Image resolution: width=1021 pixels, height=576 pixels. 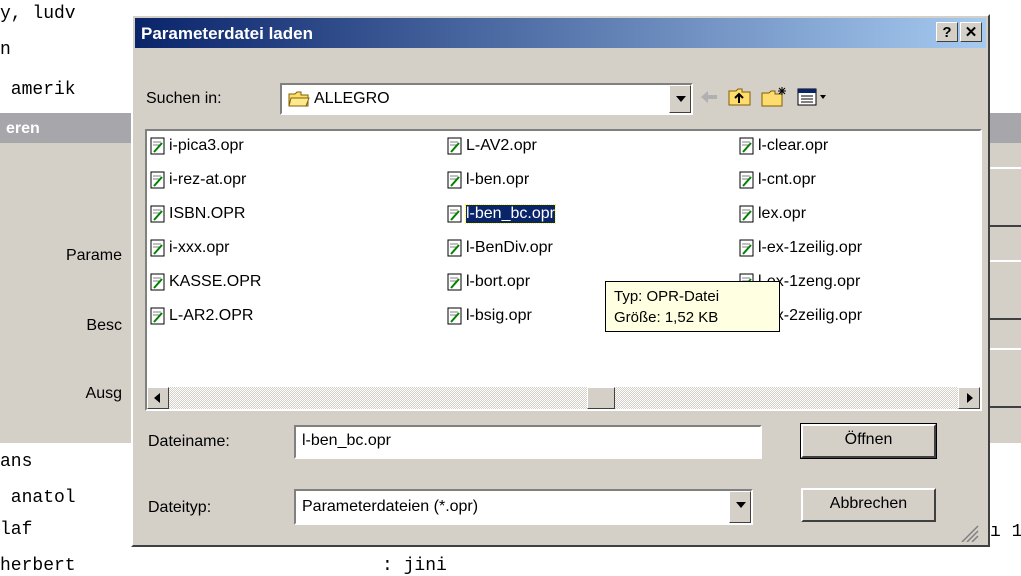 What do you see at coordinates (774, 97) in the screenshot?
I see `new-folder-icon` at bounding box center [774, 97].